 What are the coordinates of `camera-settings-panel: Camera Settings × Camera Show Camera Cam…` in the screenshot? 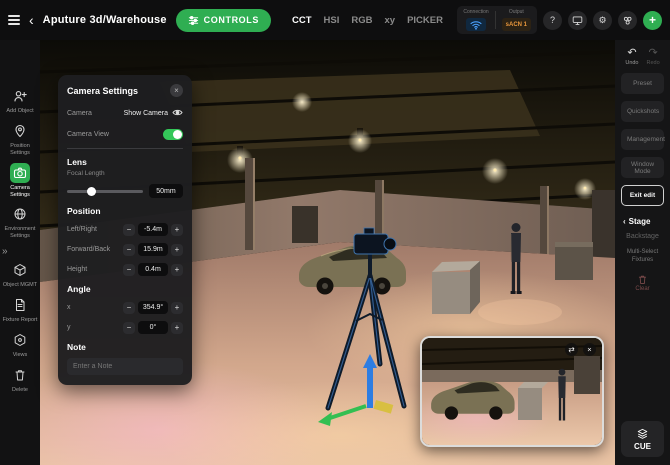 It's located at (125, 230).